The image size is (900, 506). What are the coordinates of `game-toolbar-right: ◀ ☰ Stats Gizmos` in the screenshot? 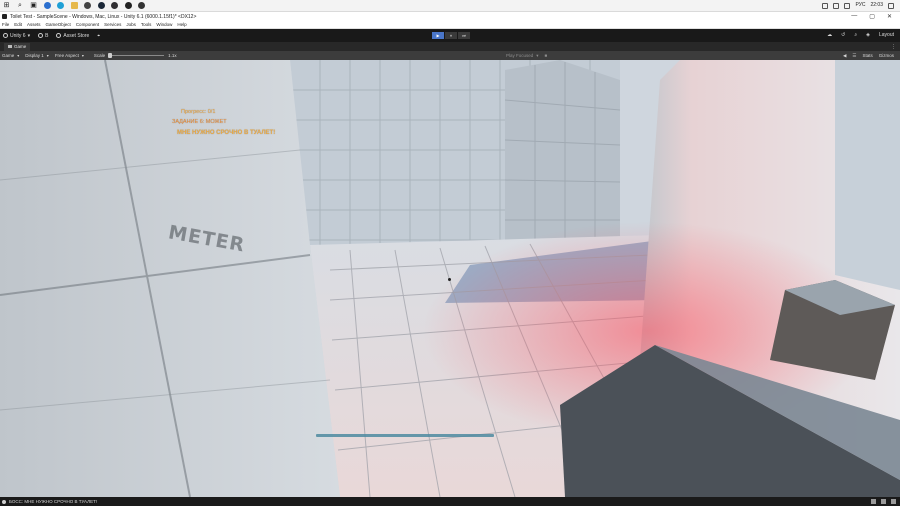 It's located at (868, 56).